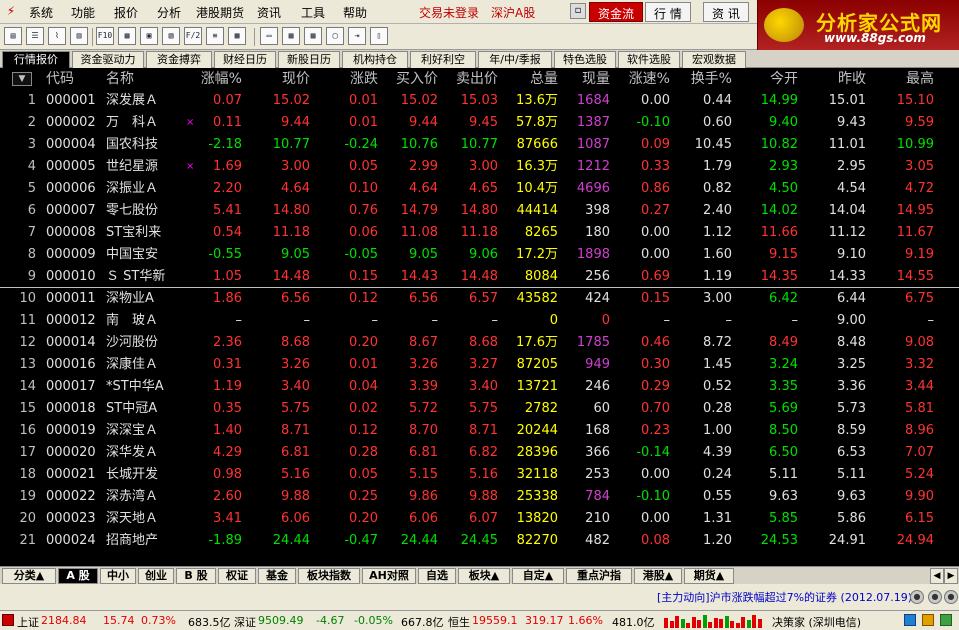 The image size is (959, 630). Describe the element at coordinates (935, 597) in the screenshot. I see `news-refresh-icon: ●` at that location.